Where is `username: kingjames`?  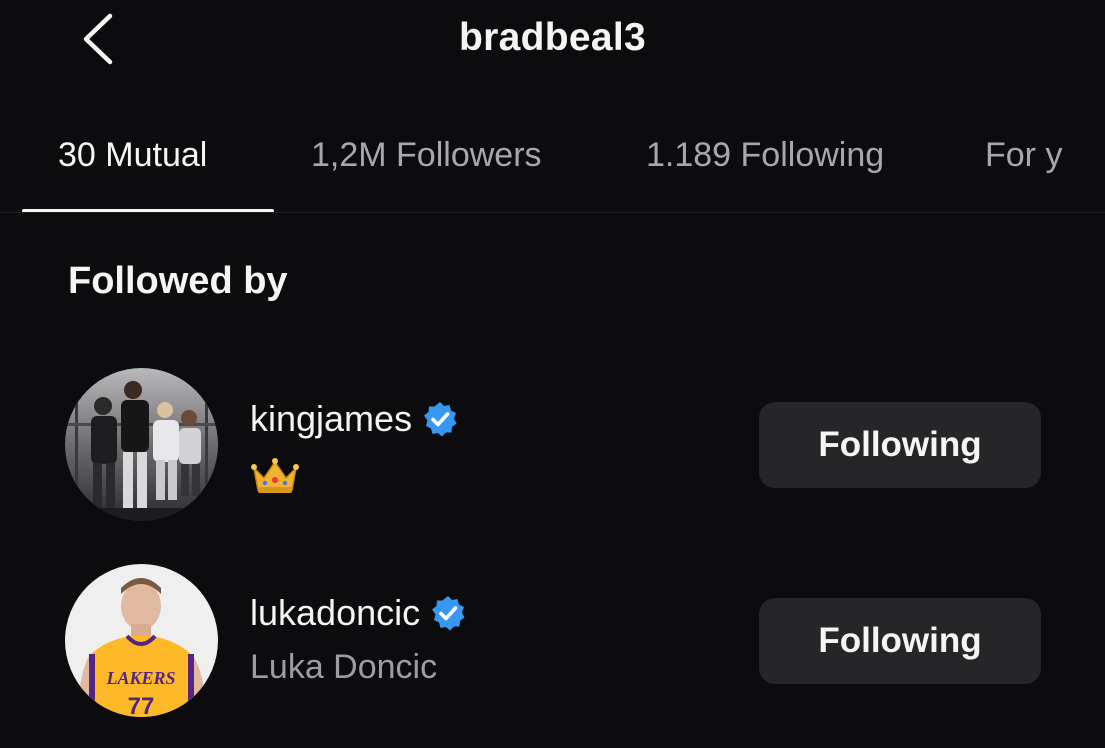 username: kingjames is located at coordinates (331, 418).